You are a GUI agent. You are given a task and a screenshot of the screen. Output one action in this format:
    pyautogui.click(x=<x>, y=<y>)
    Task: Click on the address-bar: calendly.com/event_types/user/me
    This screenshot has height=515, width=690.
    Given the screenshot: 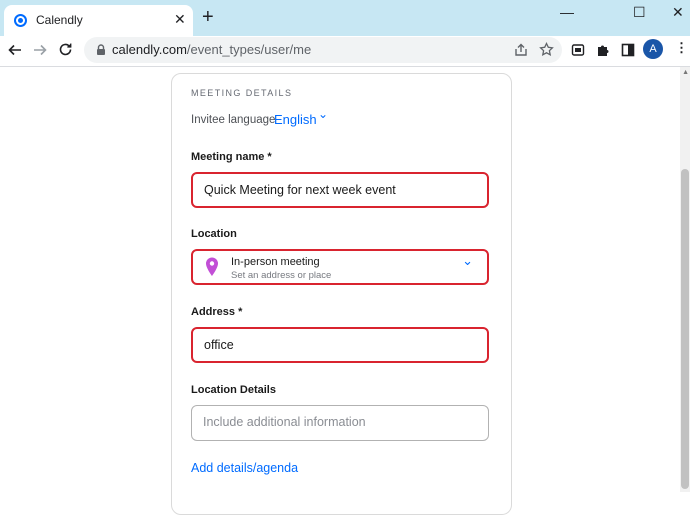 What is the action you would take?
    pyautogui.click(x=323, y=50)
    